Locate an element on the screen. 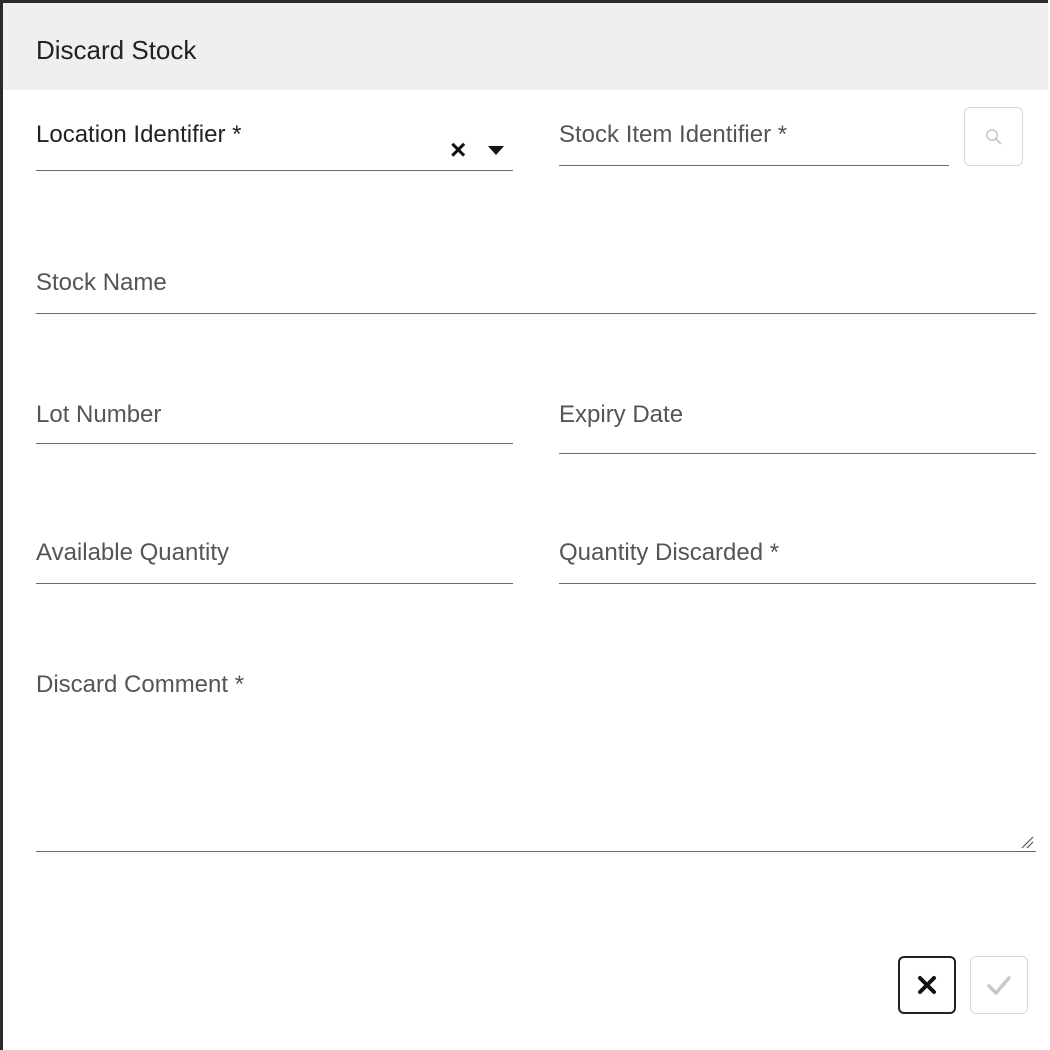  stock-item-identifier-field: Stock Item Identifier * is located at coordinates (754, 140).